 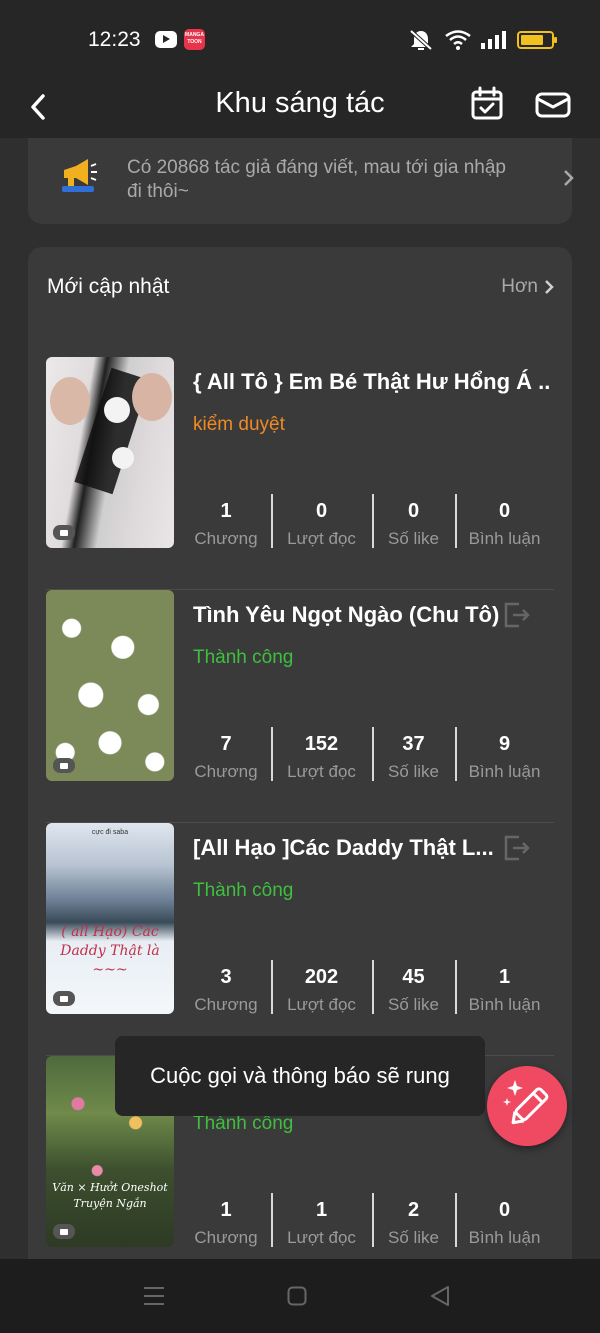 I want to click on stat-likes: 45 Số like, so click(x=413, y=987).